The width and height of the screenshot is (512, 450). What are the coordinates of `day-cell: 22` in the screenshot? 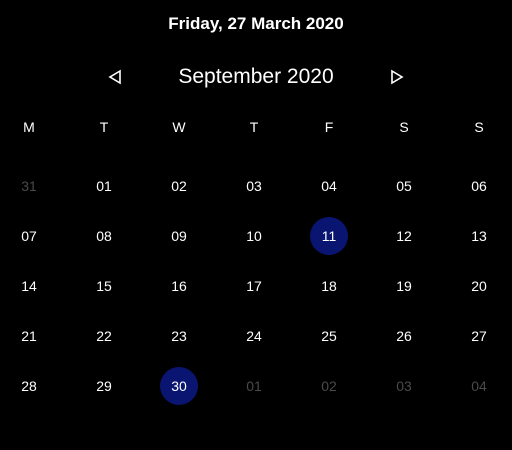 It's located at (104, 336).